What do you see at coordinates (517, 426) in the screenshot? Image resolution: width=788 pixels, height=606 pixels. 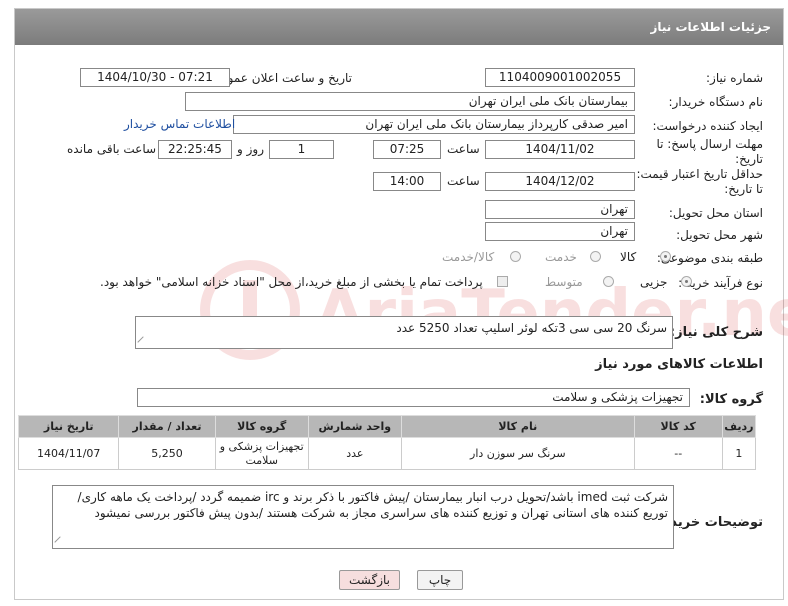 I see `col-name: نام کالا` at bounding box center [517, 426].